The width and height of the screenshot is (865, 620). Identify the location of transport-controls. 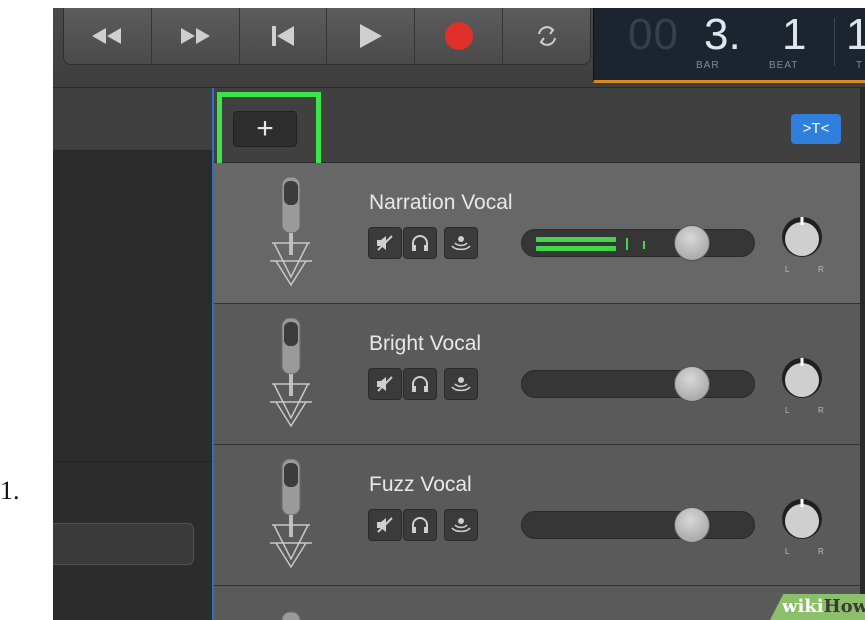
(327, 36).